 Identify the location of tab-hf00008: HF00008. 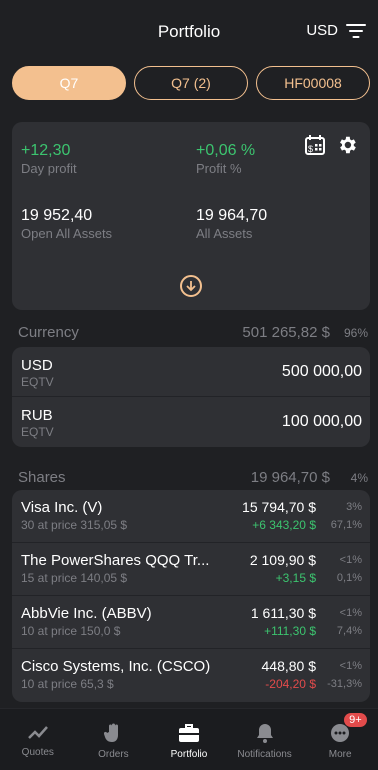
(313, 83).